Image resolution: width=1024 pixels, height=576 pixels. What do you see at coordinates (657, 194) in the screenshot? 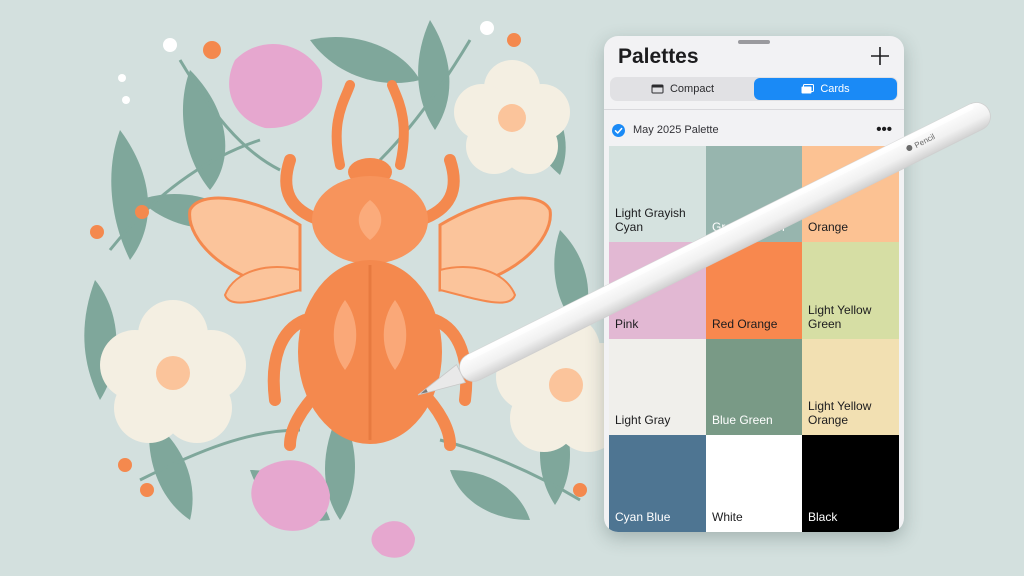
I see `swatch-card: Light Grayish Cyan` at bounding box center [657, 194].